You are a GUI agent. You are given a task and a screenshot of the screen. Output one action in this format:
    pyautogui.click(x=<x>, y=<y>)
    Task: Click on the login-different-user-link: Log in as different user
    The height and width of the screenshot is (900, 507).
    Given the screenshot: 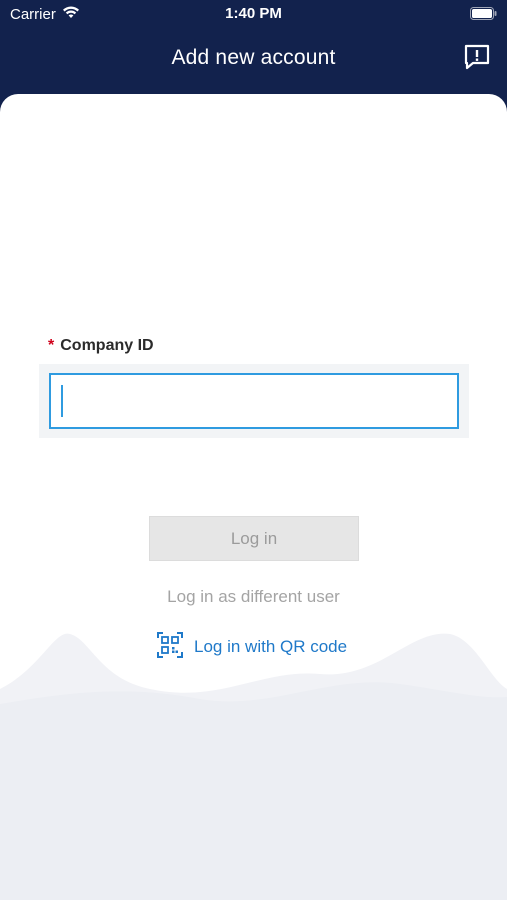 What is the action you would take?
    pyautogui.click(x=253, y=597)
    